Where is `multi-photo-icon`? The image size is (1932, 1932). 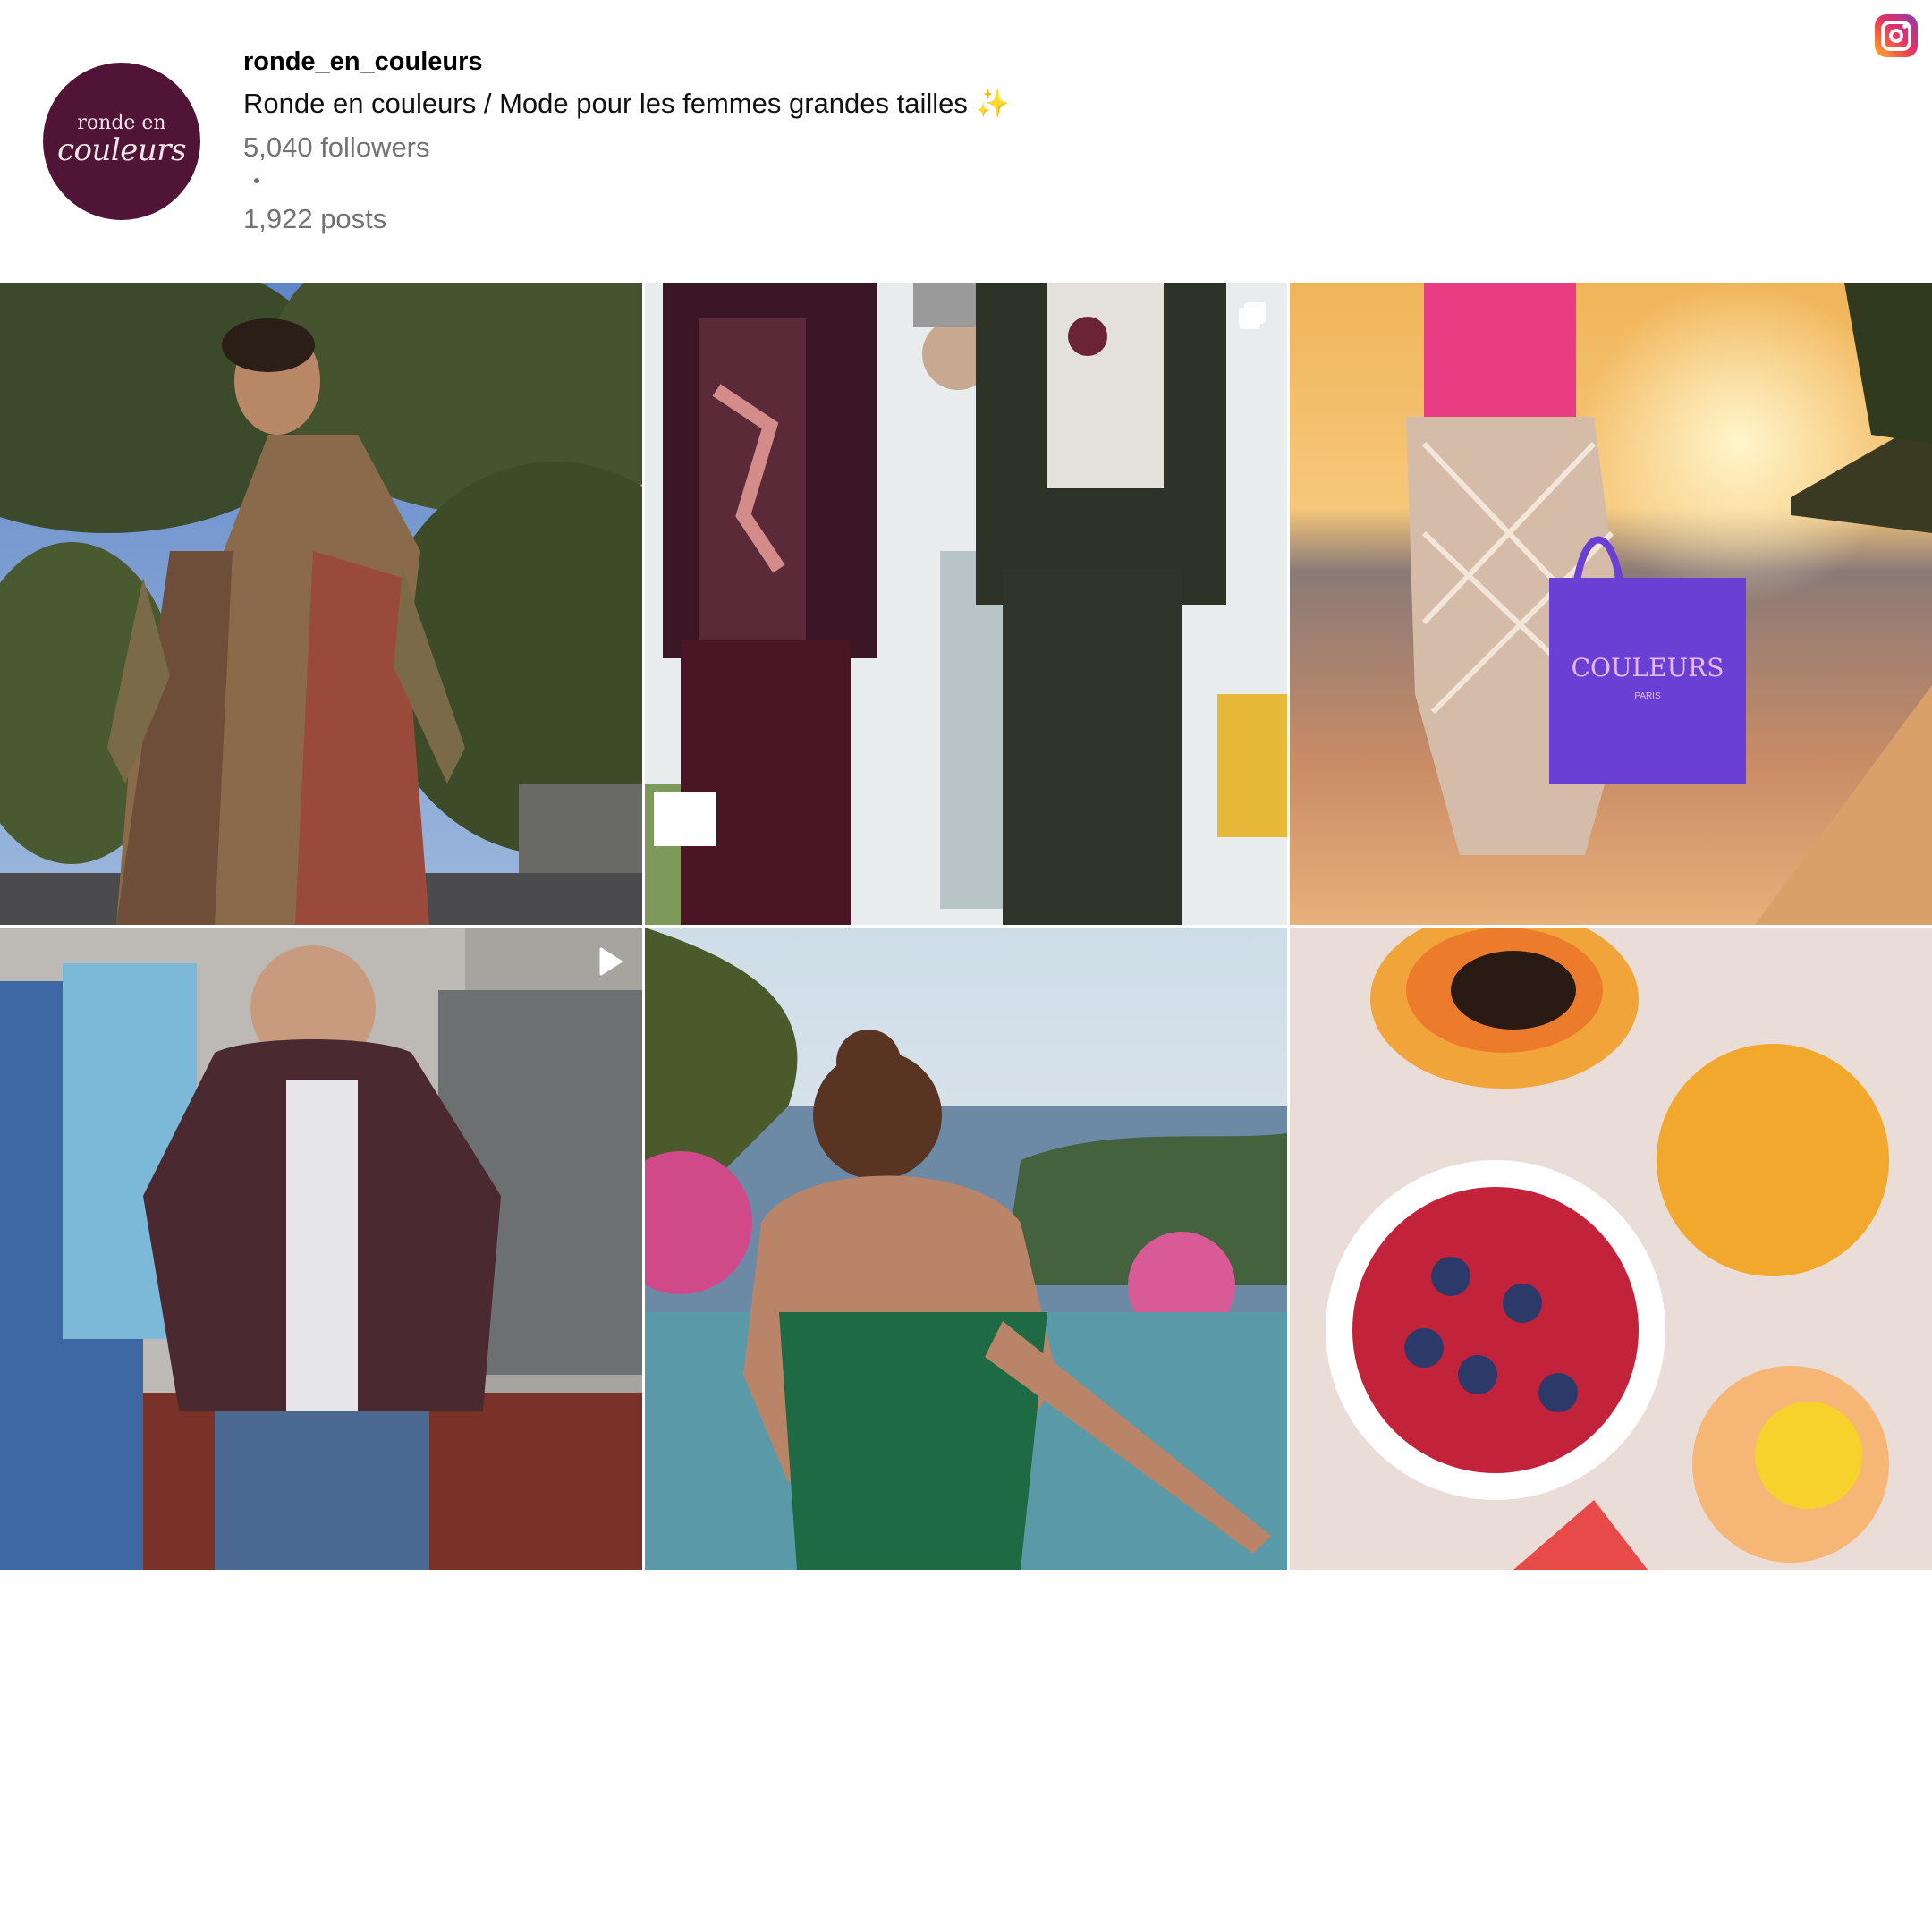 multi-photo-icon is located at coordinates (1252, 315).